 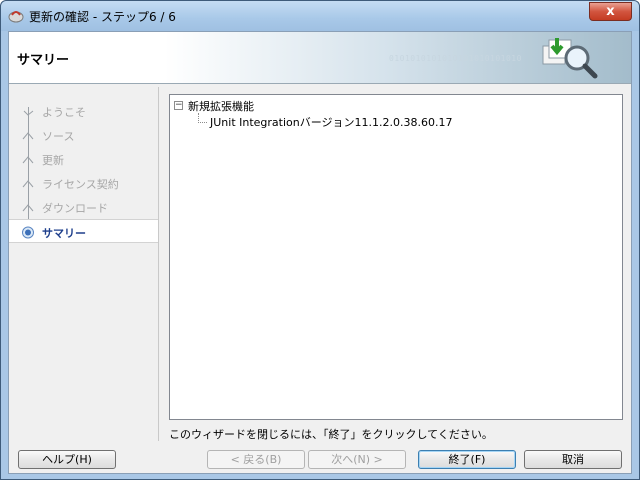 What do you see at coordinates (53, 160) in the screenshot?
I see `step-label: 更新` at bounding box center [53, 160].